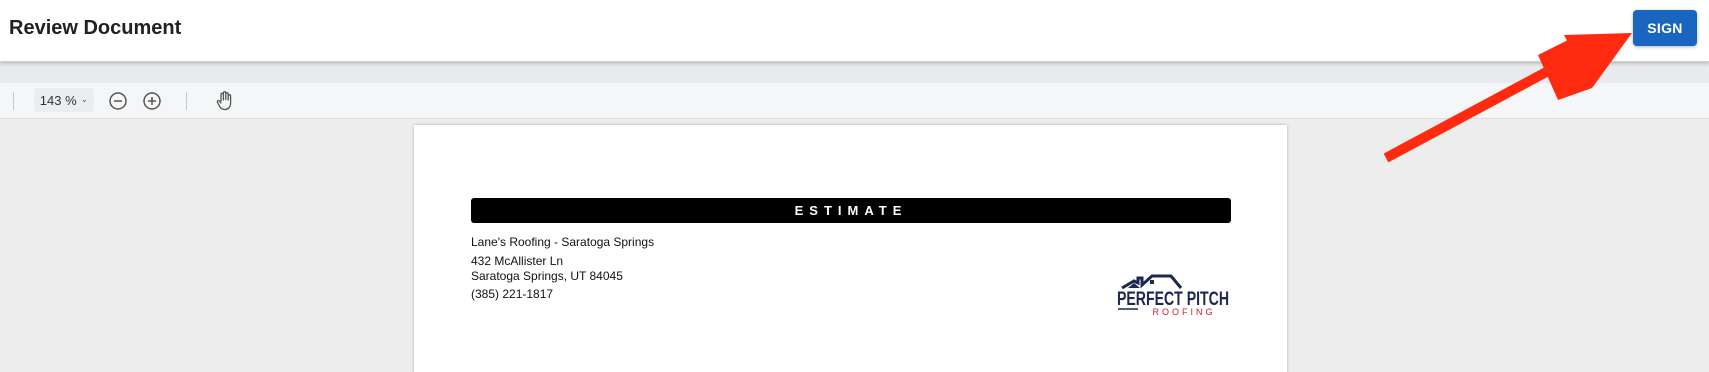 The image size is (1709, 372). Describe the element at coordinates (517, 261) in the screenshot. I see `company-street: 432 McAllister Ln` at that location.